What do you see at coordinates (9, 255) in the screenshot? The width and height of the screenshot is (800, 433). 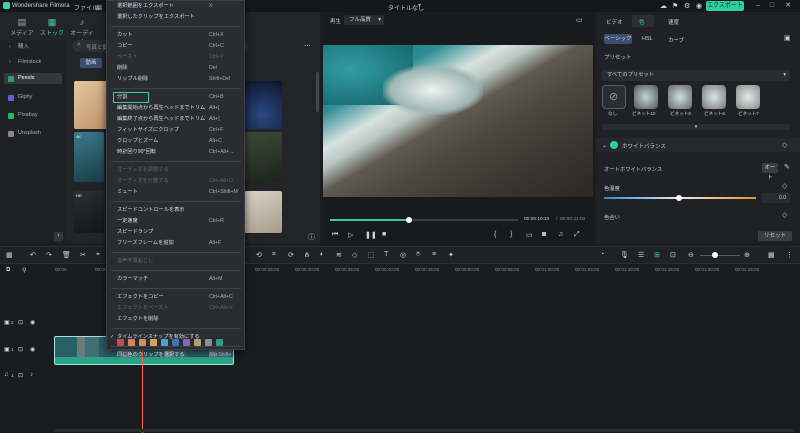 I see `layout-icon: ▦` at bounding box center [9, 255].